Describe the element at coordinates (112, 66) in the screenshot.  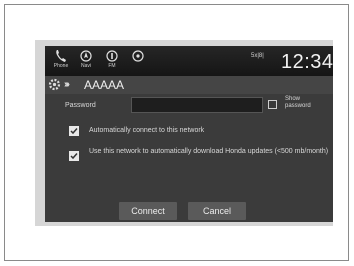
I see `nav-label-fm: FM` at that location.